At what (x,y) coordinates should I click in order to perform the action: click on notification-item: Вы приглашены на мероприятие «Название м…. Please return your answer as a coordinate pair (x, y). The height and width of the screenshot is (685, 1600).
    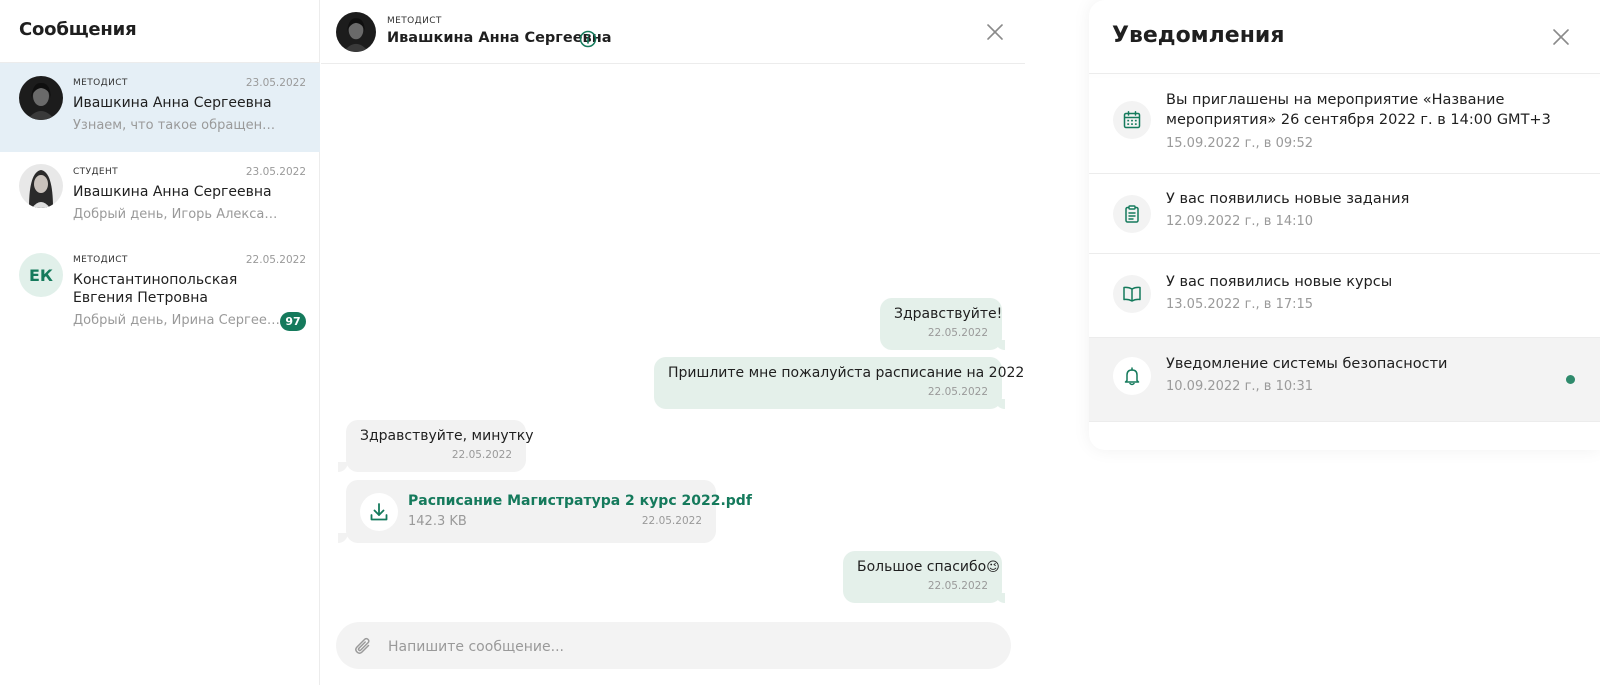
    Looking at the image, I should click on (1344, 124).